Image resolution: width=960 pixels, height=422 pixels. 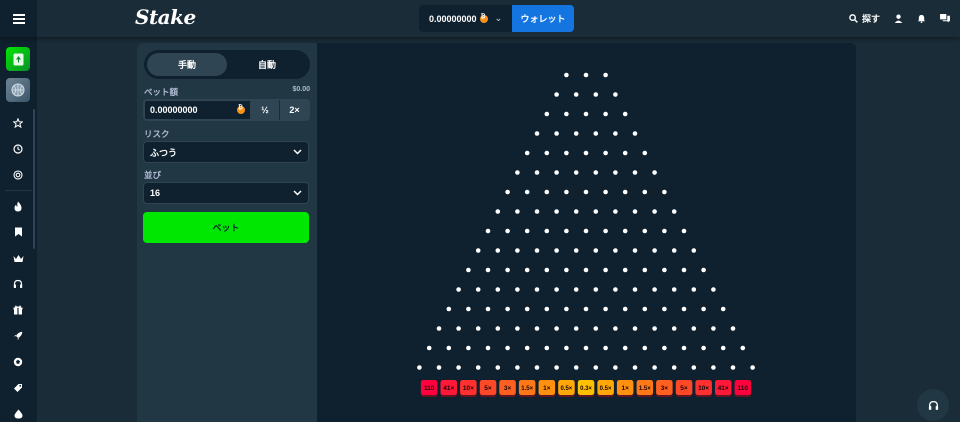 I want to click on top-bar: Stake 0.00000000 ⌄ ウォレット 探す, so click(x=480, y=18).